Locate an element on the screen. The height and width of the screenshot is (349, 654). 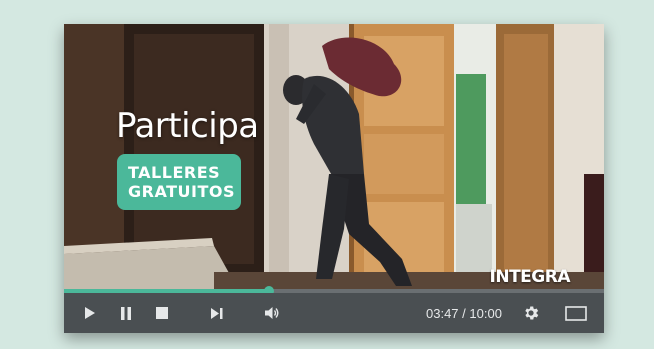
skip-next-icon is located at coordinates (216, 313).